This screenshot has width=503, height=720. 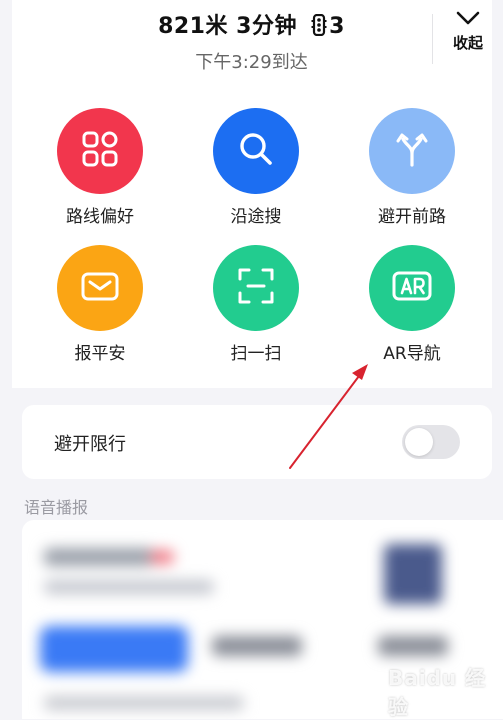 I want to click on scan-label: 扫一扫, so click(x=256, y=354).